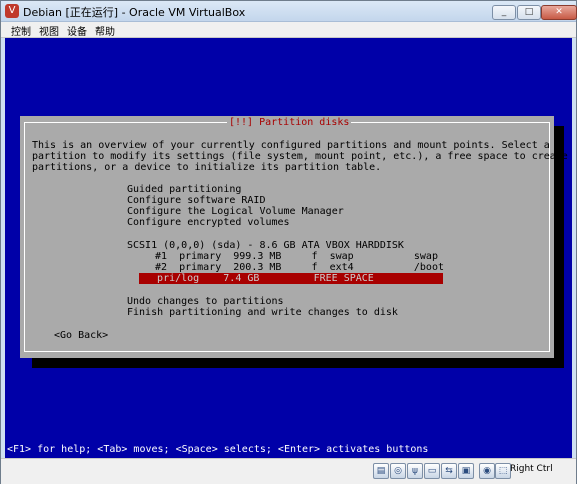  I want to click on dialog-title: [!!] Partition disks, so click(289, 122).